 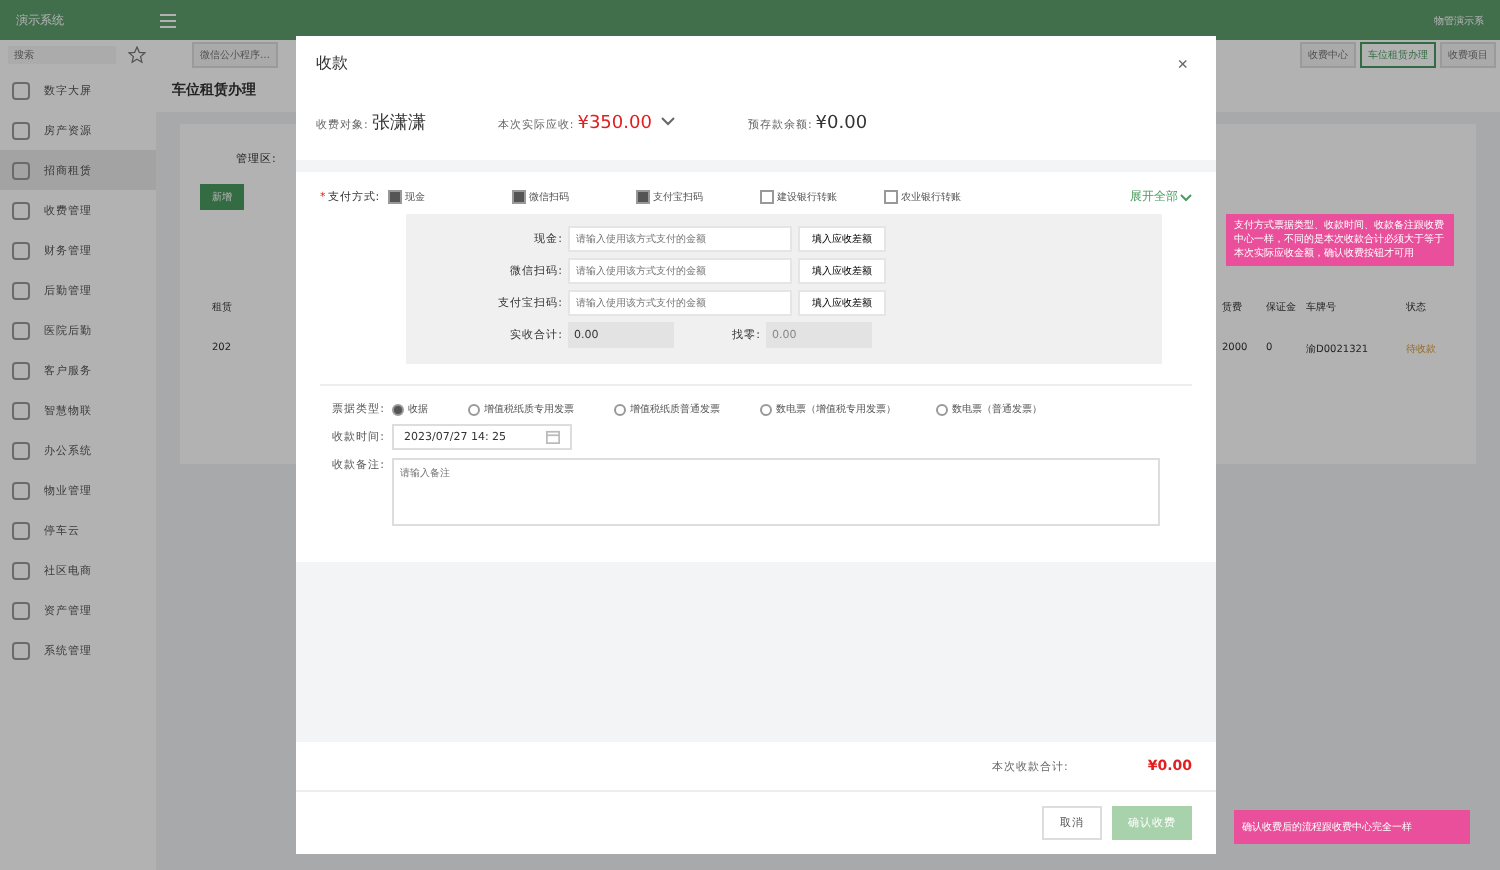 I want to click on close-button: ×, so click(x=1182, y=63).